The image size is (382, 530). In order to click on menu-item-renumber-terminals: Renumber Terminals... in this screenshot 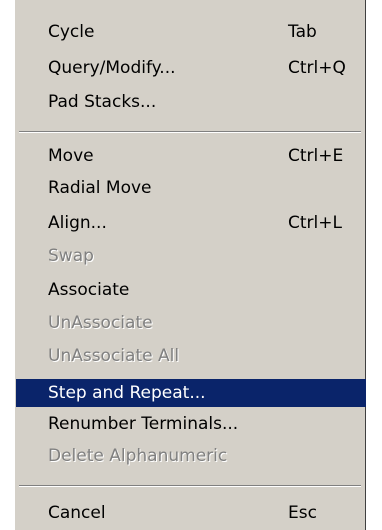, I will do `click(191, 424)`.